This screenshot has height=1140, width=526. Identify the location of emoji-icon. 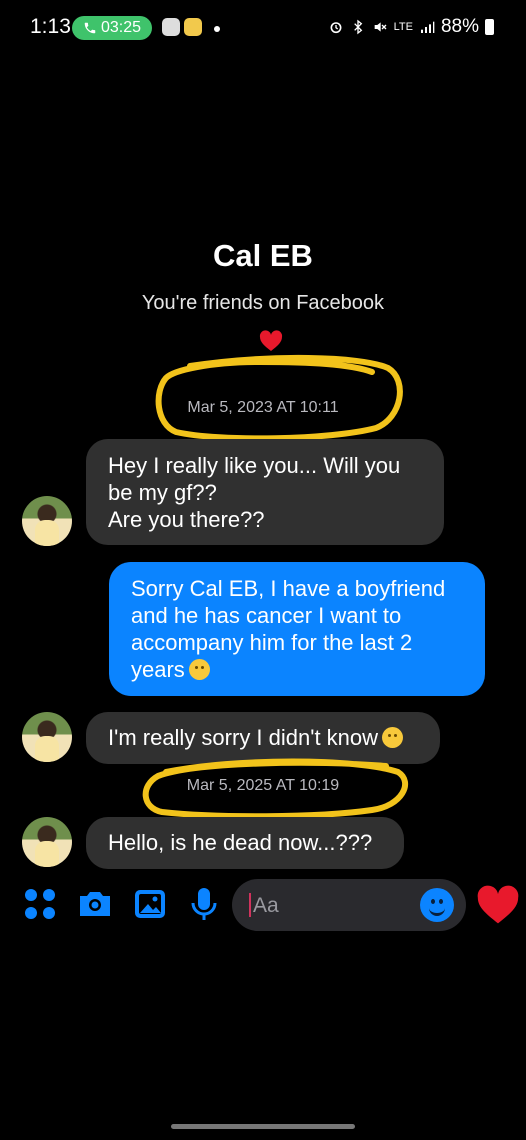
(437, 905).